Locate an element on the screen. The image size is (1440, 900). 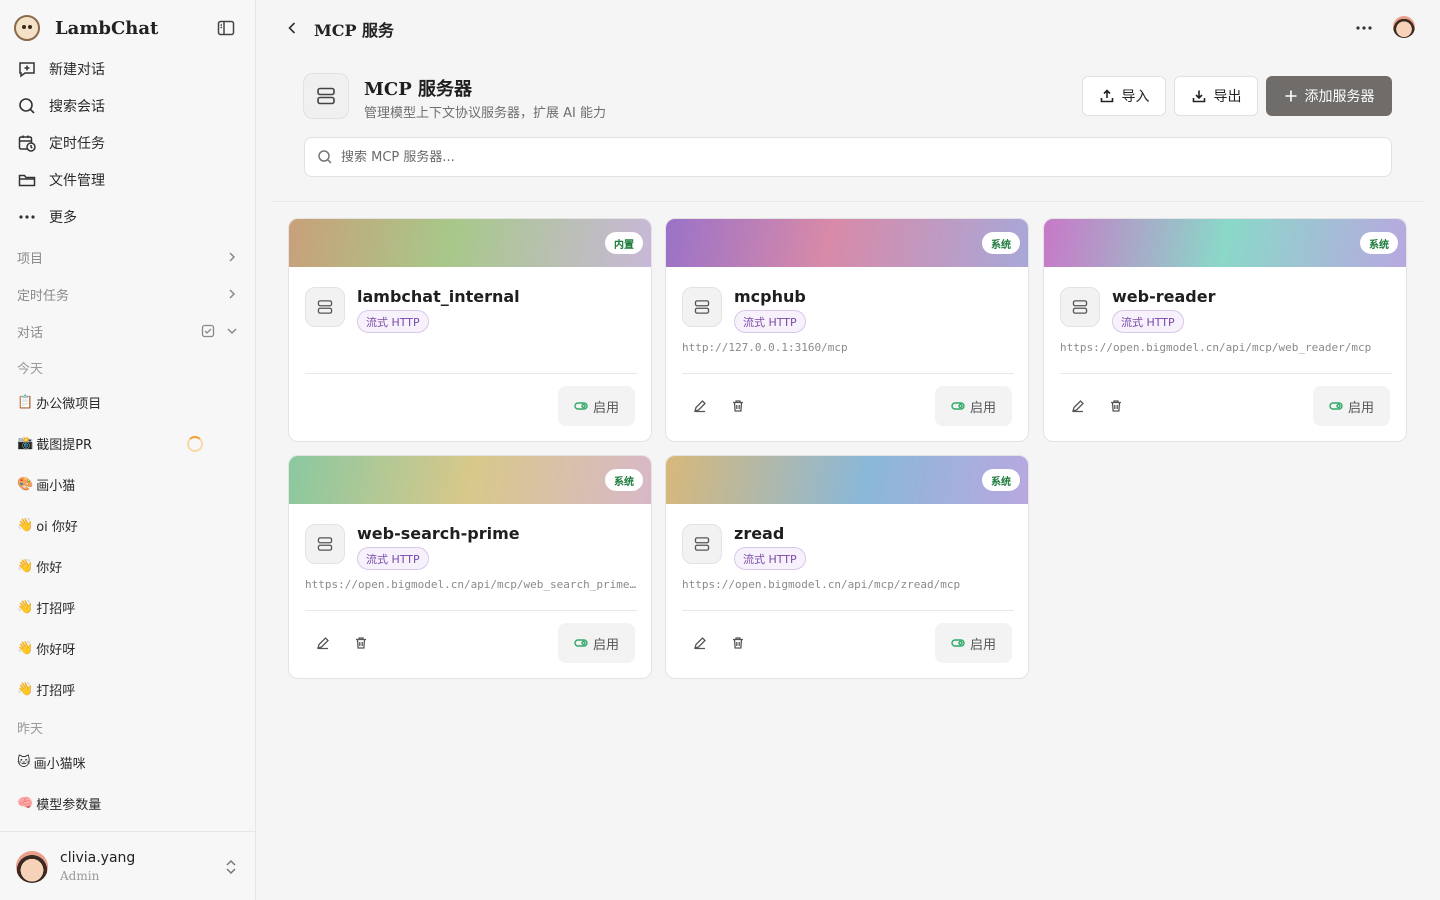
conversation-title: 模型参数量 is located at coordinates (69, 805).